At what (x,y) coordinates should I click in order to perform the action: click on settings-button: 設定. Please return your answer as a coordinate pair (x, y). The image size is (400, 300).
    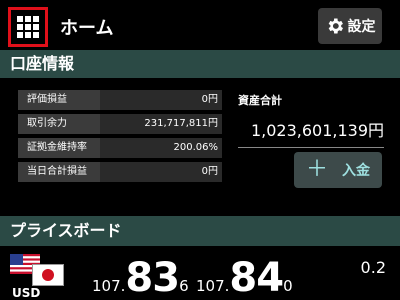
    Looking at the image, I should click on (350, 26).